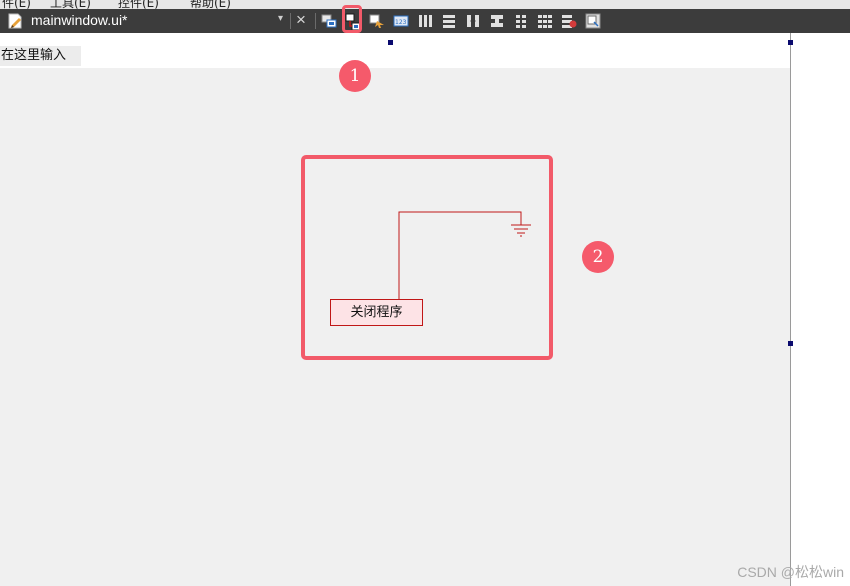 The height and width of the screenshot is (586, 850). I want to click on edit-tab-order-icon: 123, so click(401, 21).